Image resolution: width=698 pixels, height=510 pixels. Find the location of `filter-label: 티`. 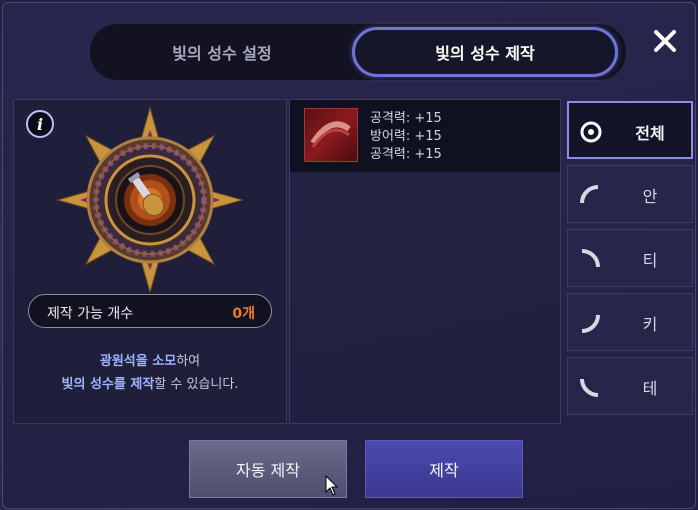

filter-label: 티 is located at coordinates (650, 260).